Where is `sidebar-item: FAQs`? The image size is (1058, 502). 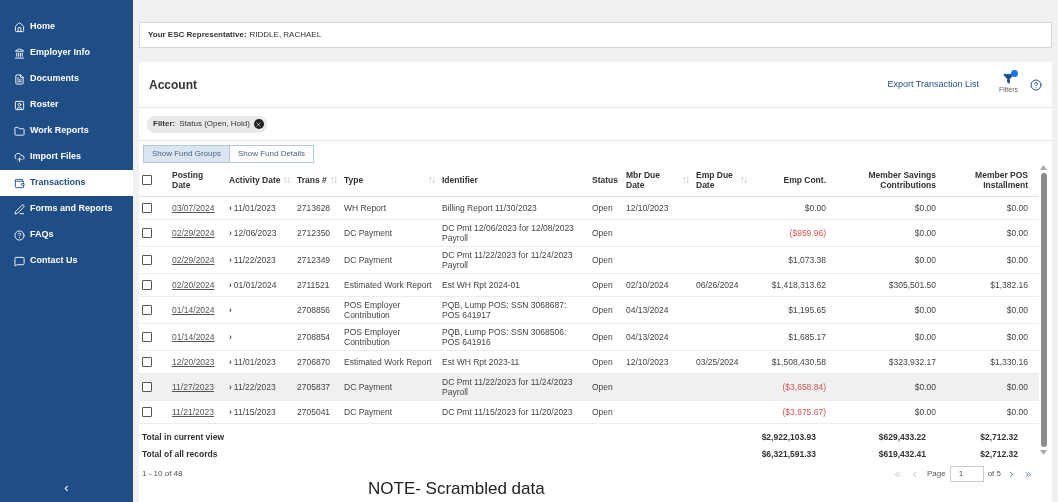 sidebar-item: FAQs is located at coordinates (66, 235).